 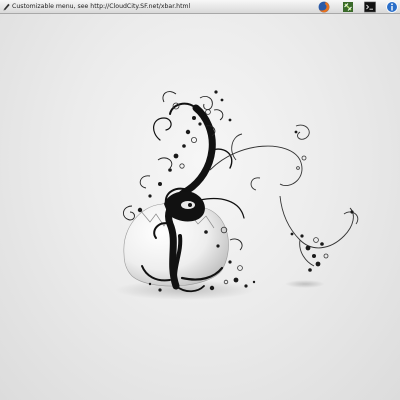 What do you see at coordinates (6, 6) in the screenshot?
I see `menu-pen-icon` at bounding box center [6, 6].